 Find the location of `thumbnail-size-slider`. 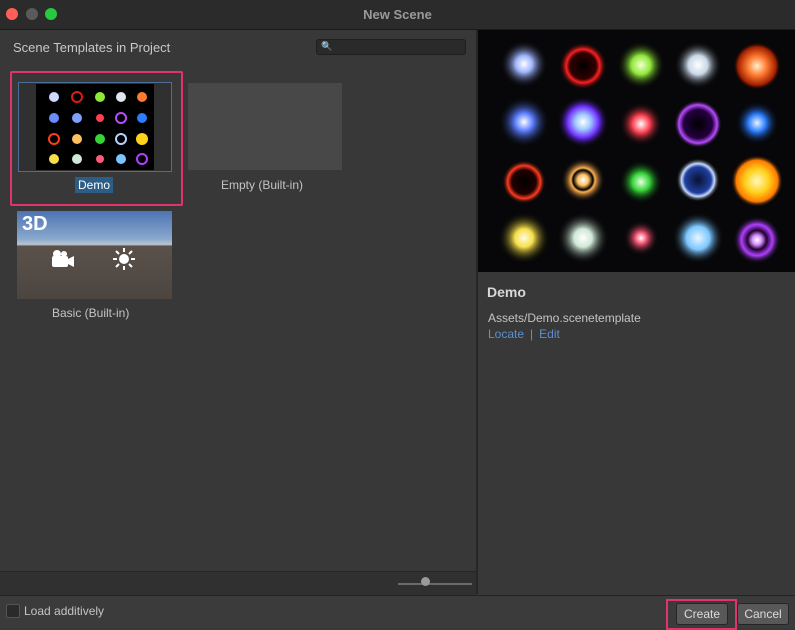

thumbnail-size-slider is located at coordinates (435, 584).